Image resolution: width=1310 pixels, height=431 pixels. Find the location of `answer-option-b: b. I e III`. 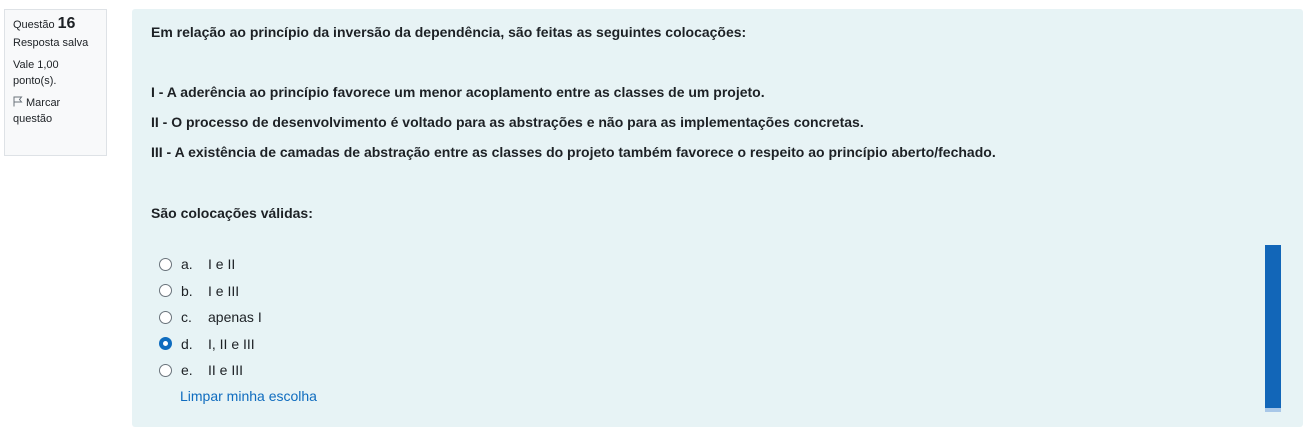

answer-option-b: b. I e III is located at coordinates (238, 291).